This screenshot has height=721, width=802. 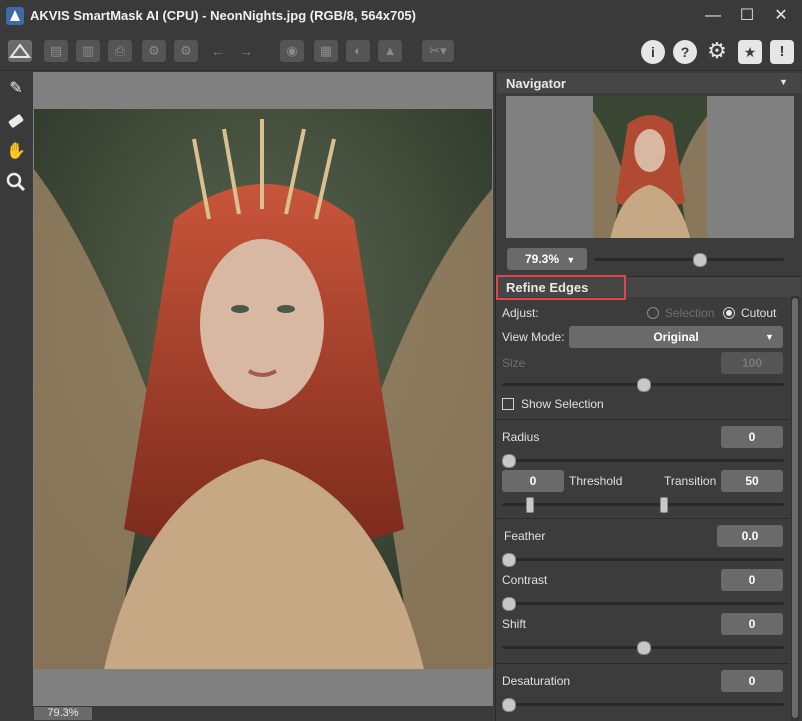 I want to click on undo-icon: ←, so click(x=218, y=51).